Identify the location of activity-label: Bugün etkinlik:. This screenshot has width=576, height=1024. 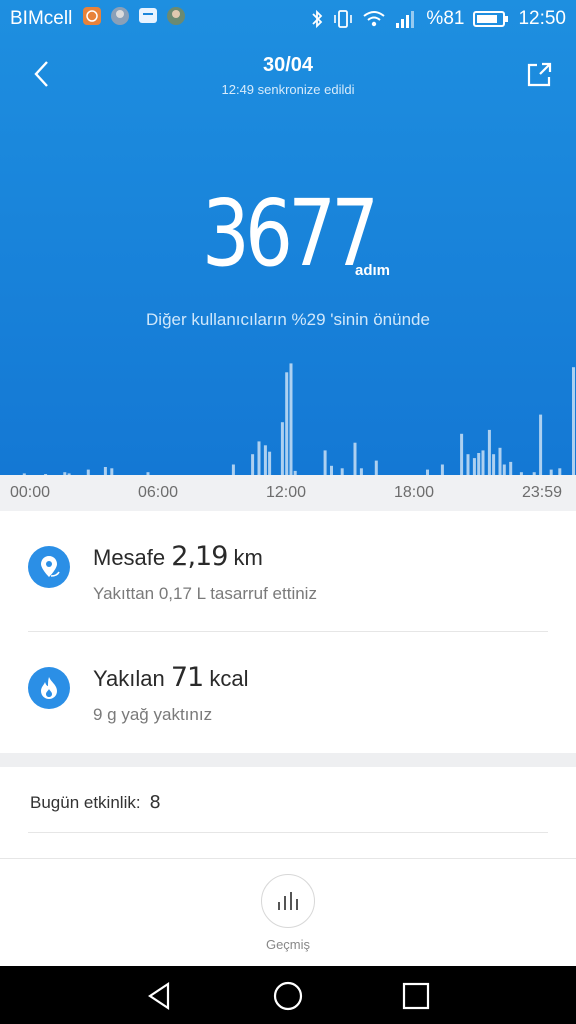
(85, 802).